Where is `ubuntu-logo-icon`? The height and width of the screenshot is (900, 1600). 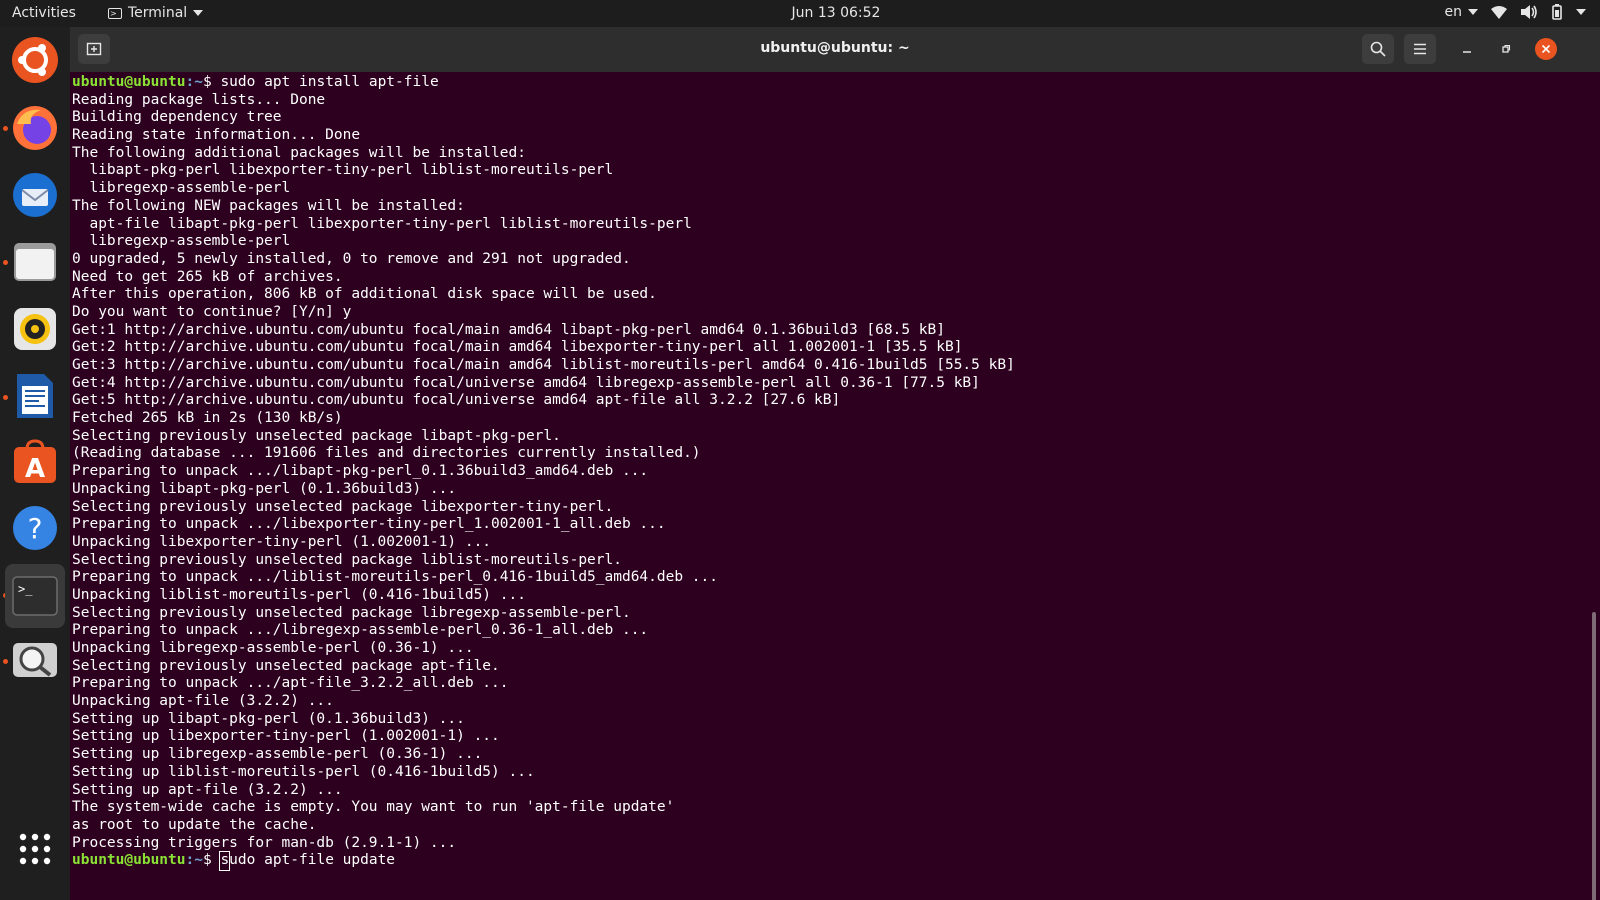
ubuntu-logo-icon is located at coordinates (35, 60).